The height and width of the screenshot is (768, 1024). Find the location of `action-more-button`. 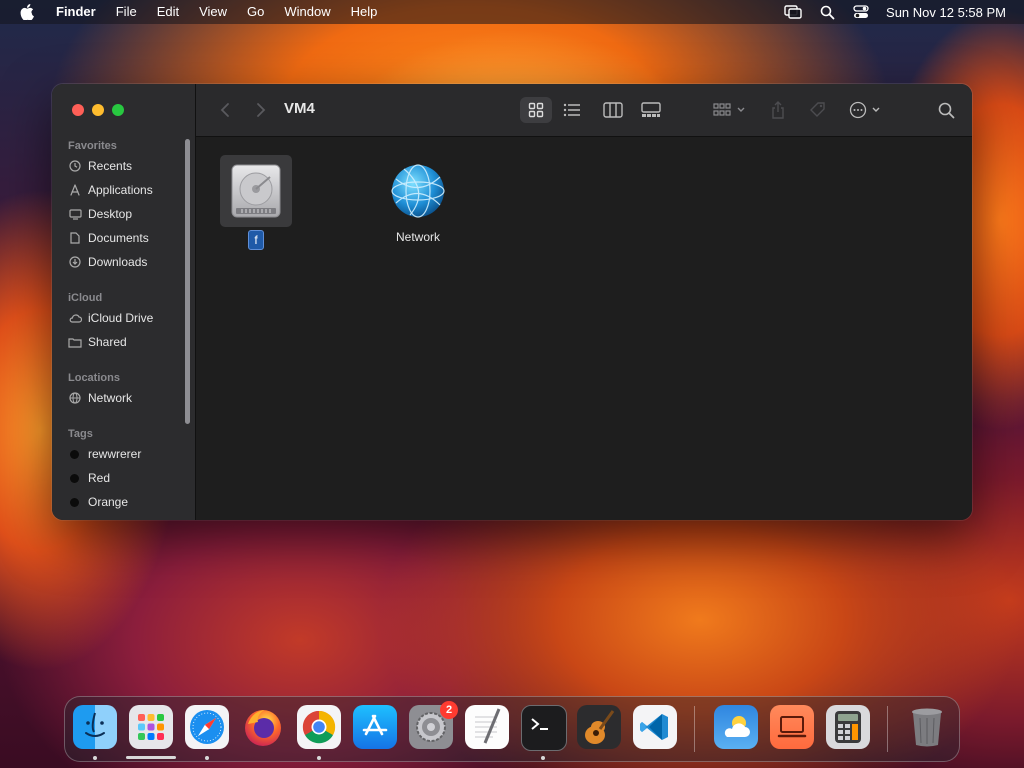

action-more-button is located at coordinates (867, 110).